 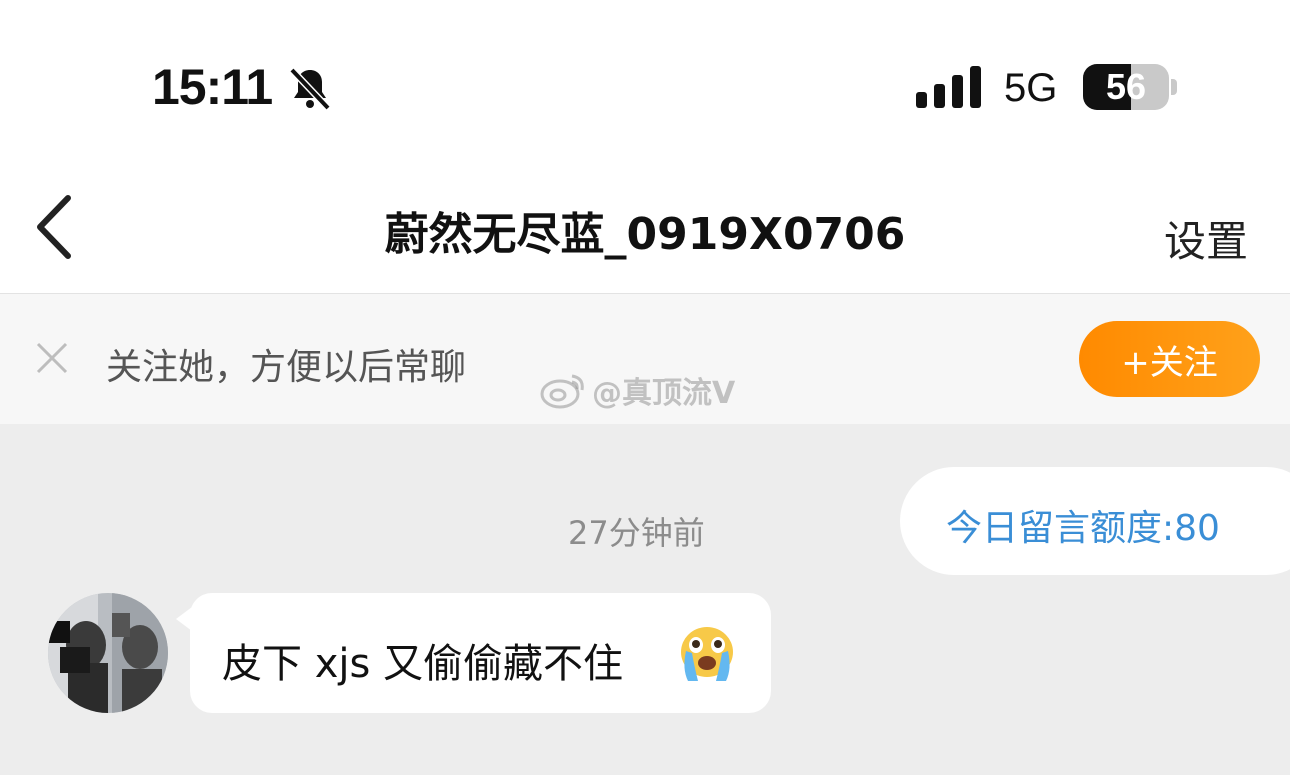 I want to click on chevron-left-icon, so click(x=58, y=227).